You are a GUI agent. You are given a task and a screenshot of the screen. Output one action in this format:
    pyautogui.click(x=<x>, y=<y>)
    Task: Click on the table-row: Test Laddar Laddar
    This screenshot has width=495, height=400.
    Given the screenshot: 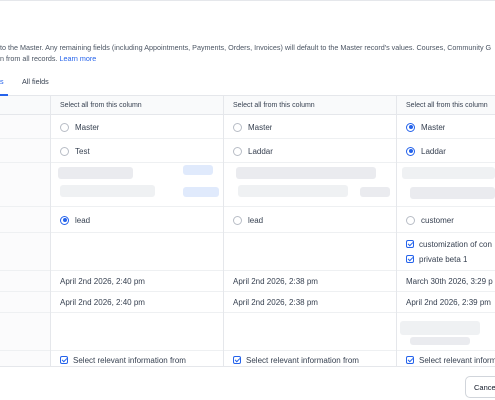 What is the action you would take?
    pyautogui.click(x=247, y=151)
    